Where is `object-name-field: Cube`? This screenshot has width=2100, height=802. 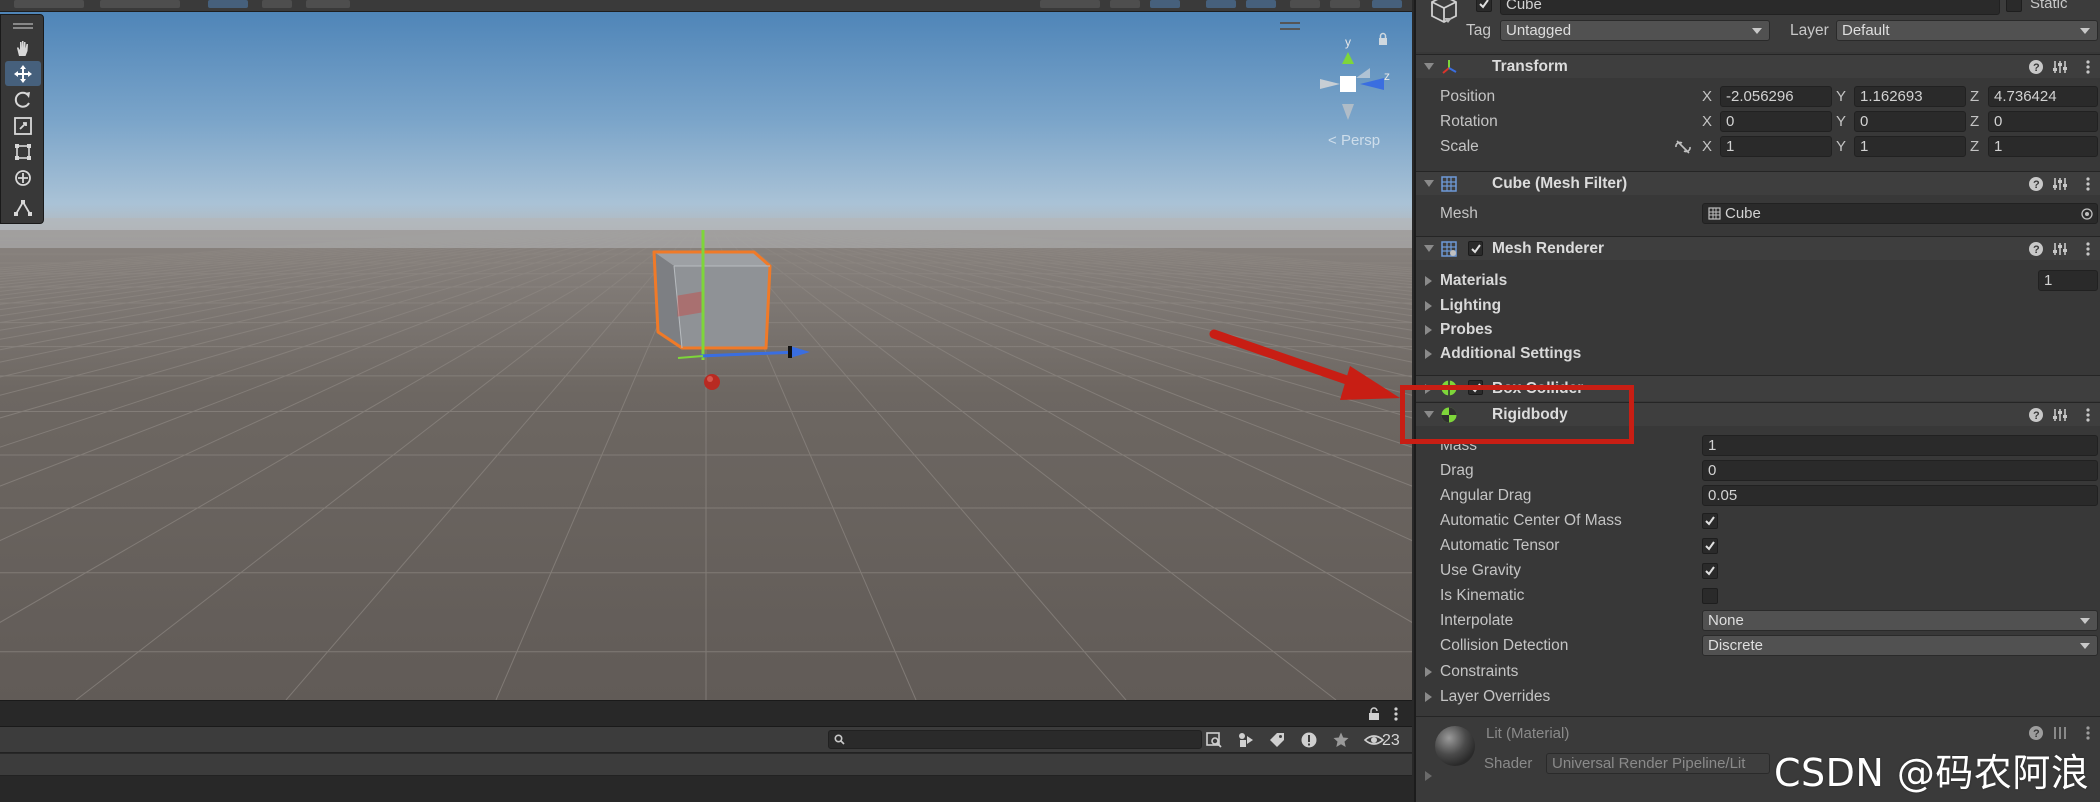 object-name-field: Cube is located at coordinates (1750, 7).